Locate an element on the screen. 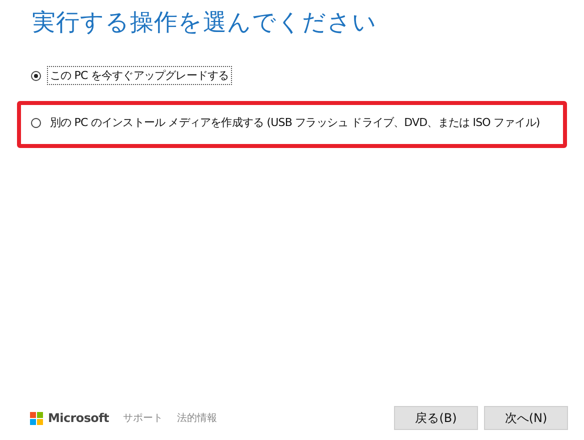 This screenshot has width=584, height=440. next-button: 次へ(N) is located at coordinates (526, 418).